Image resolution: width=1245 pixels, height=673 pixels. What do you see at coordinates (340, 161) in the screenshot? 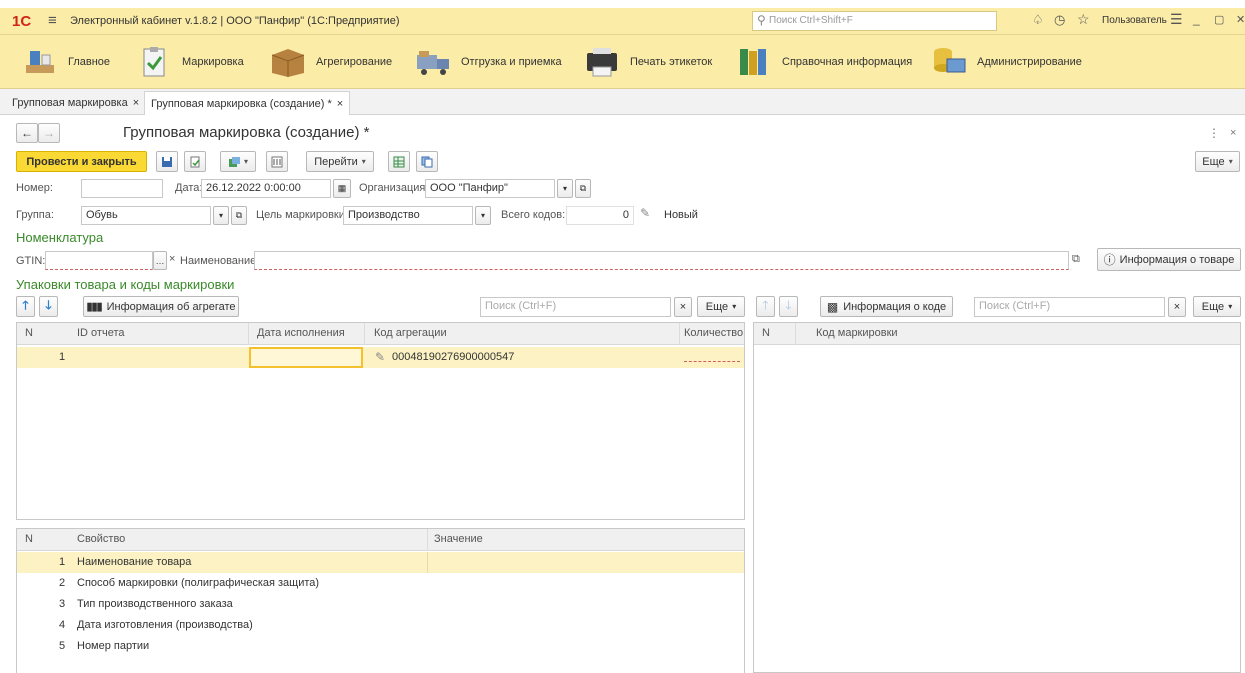
I see `goto-button: Перейти ▾` at bounding box center [340, 161].